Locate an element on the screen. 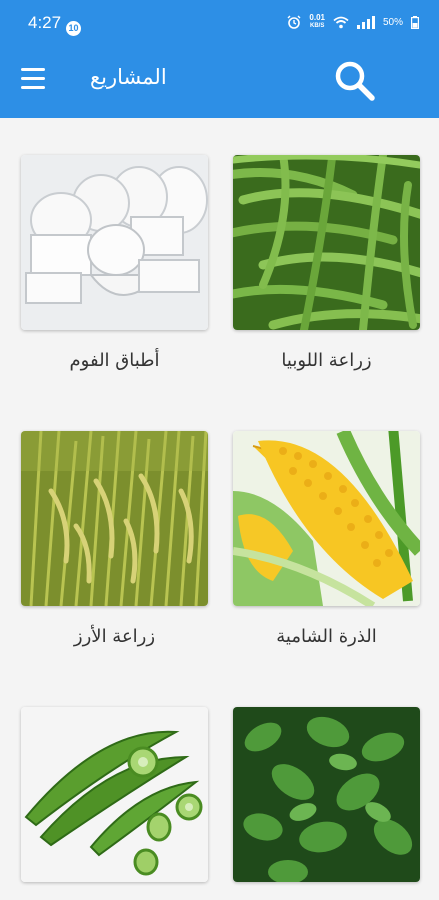 Image resolution: width=439 pixels, height=900 pixels. project-label: زراعة الأرز is located at coordinates (114, 636).